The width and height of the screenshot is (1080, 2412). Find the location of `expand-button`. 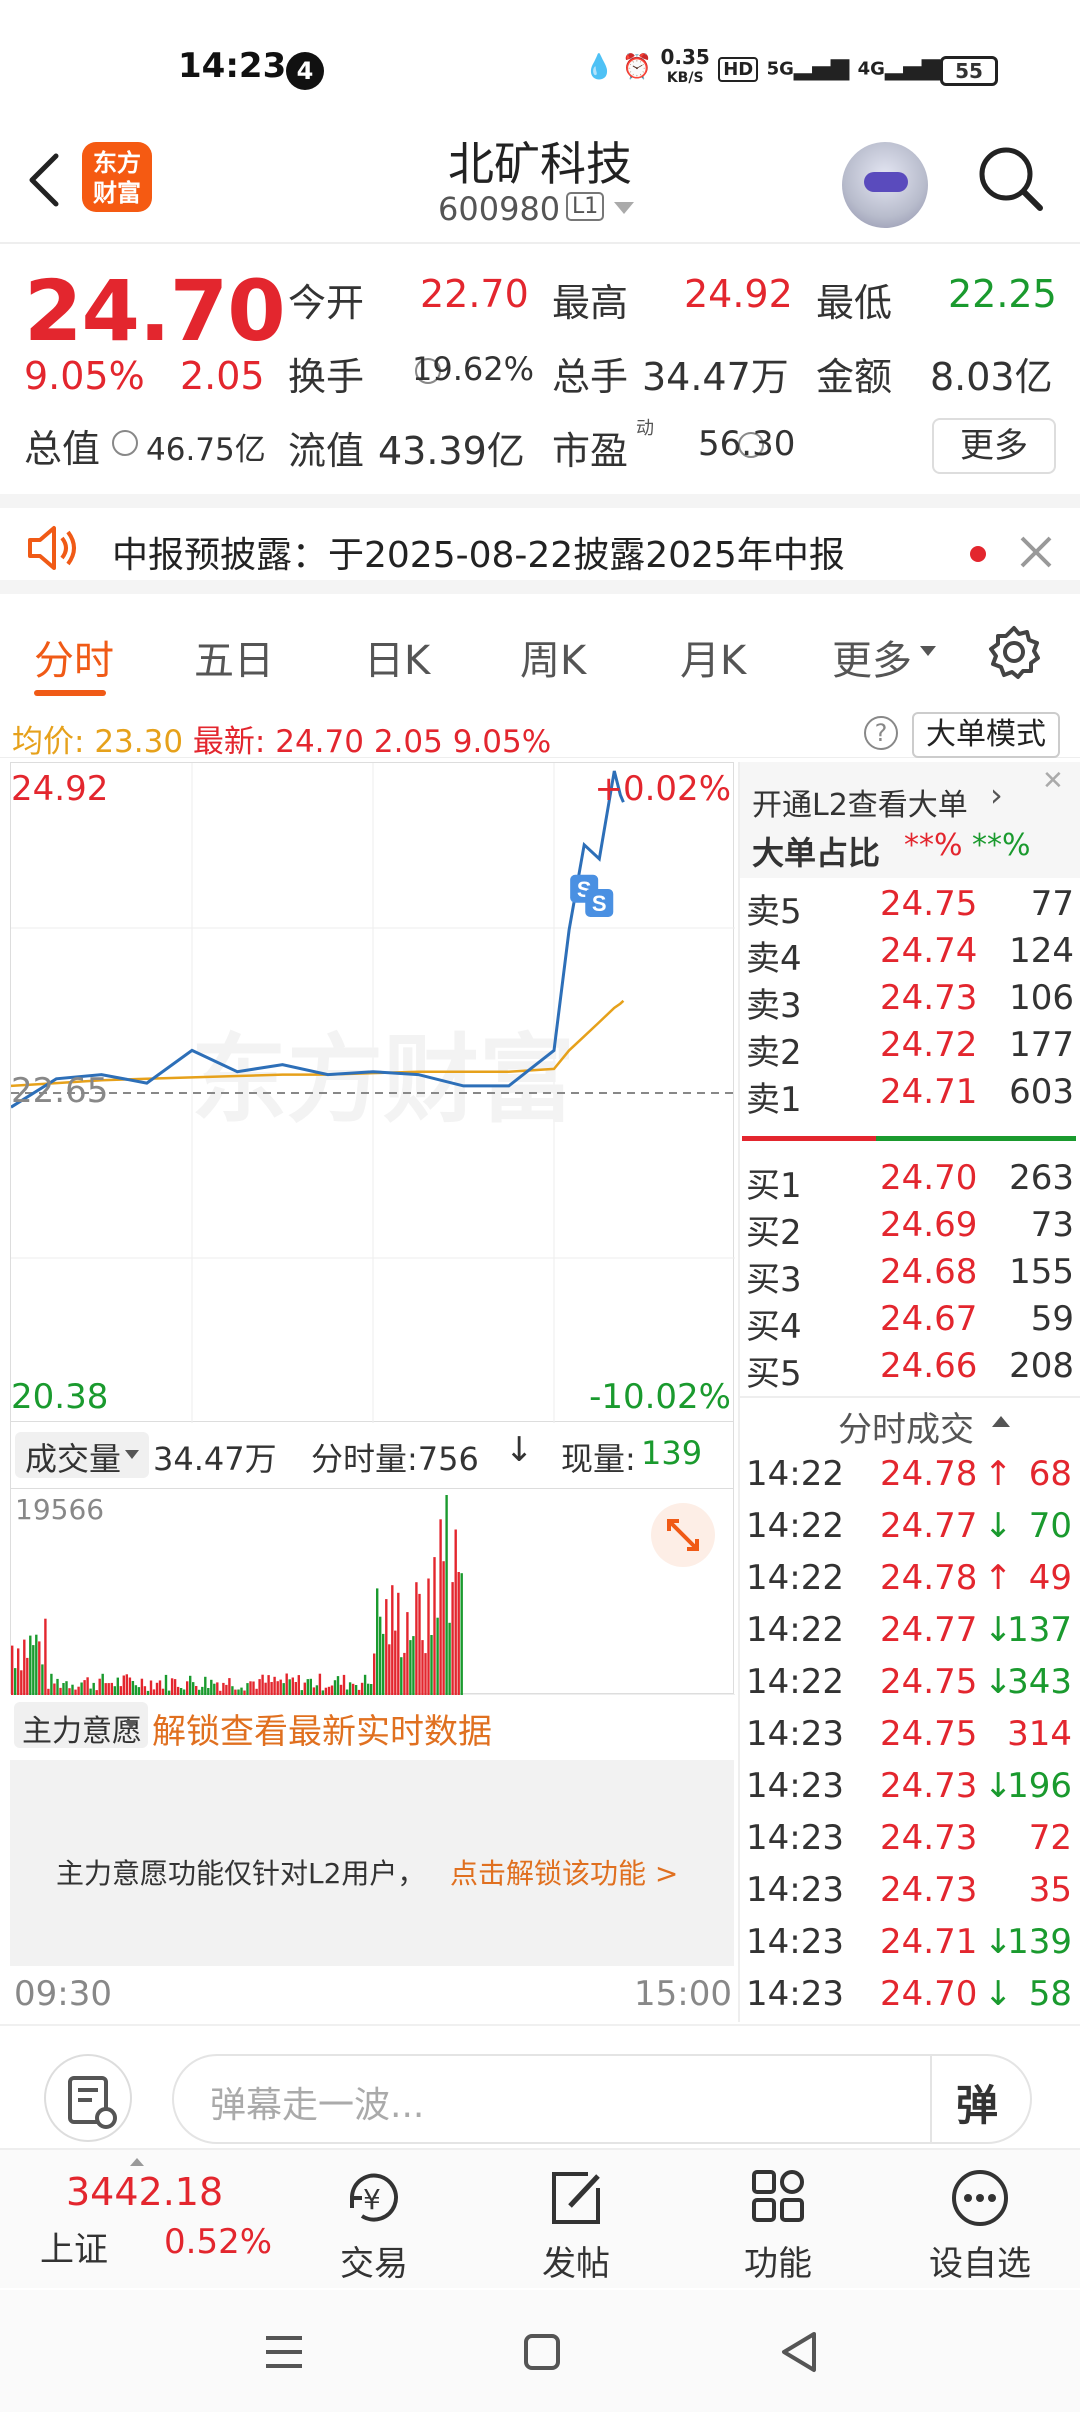

expand-button is located at coordinates (683, 1535).